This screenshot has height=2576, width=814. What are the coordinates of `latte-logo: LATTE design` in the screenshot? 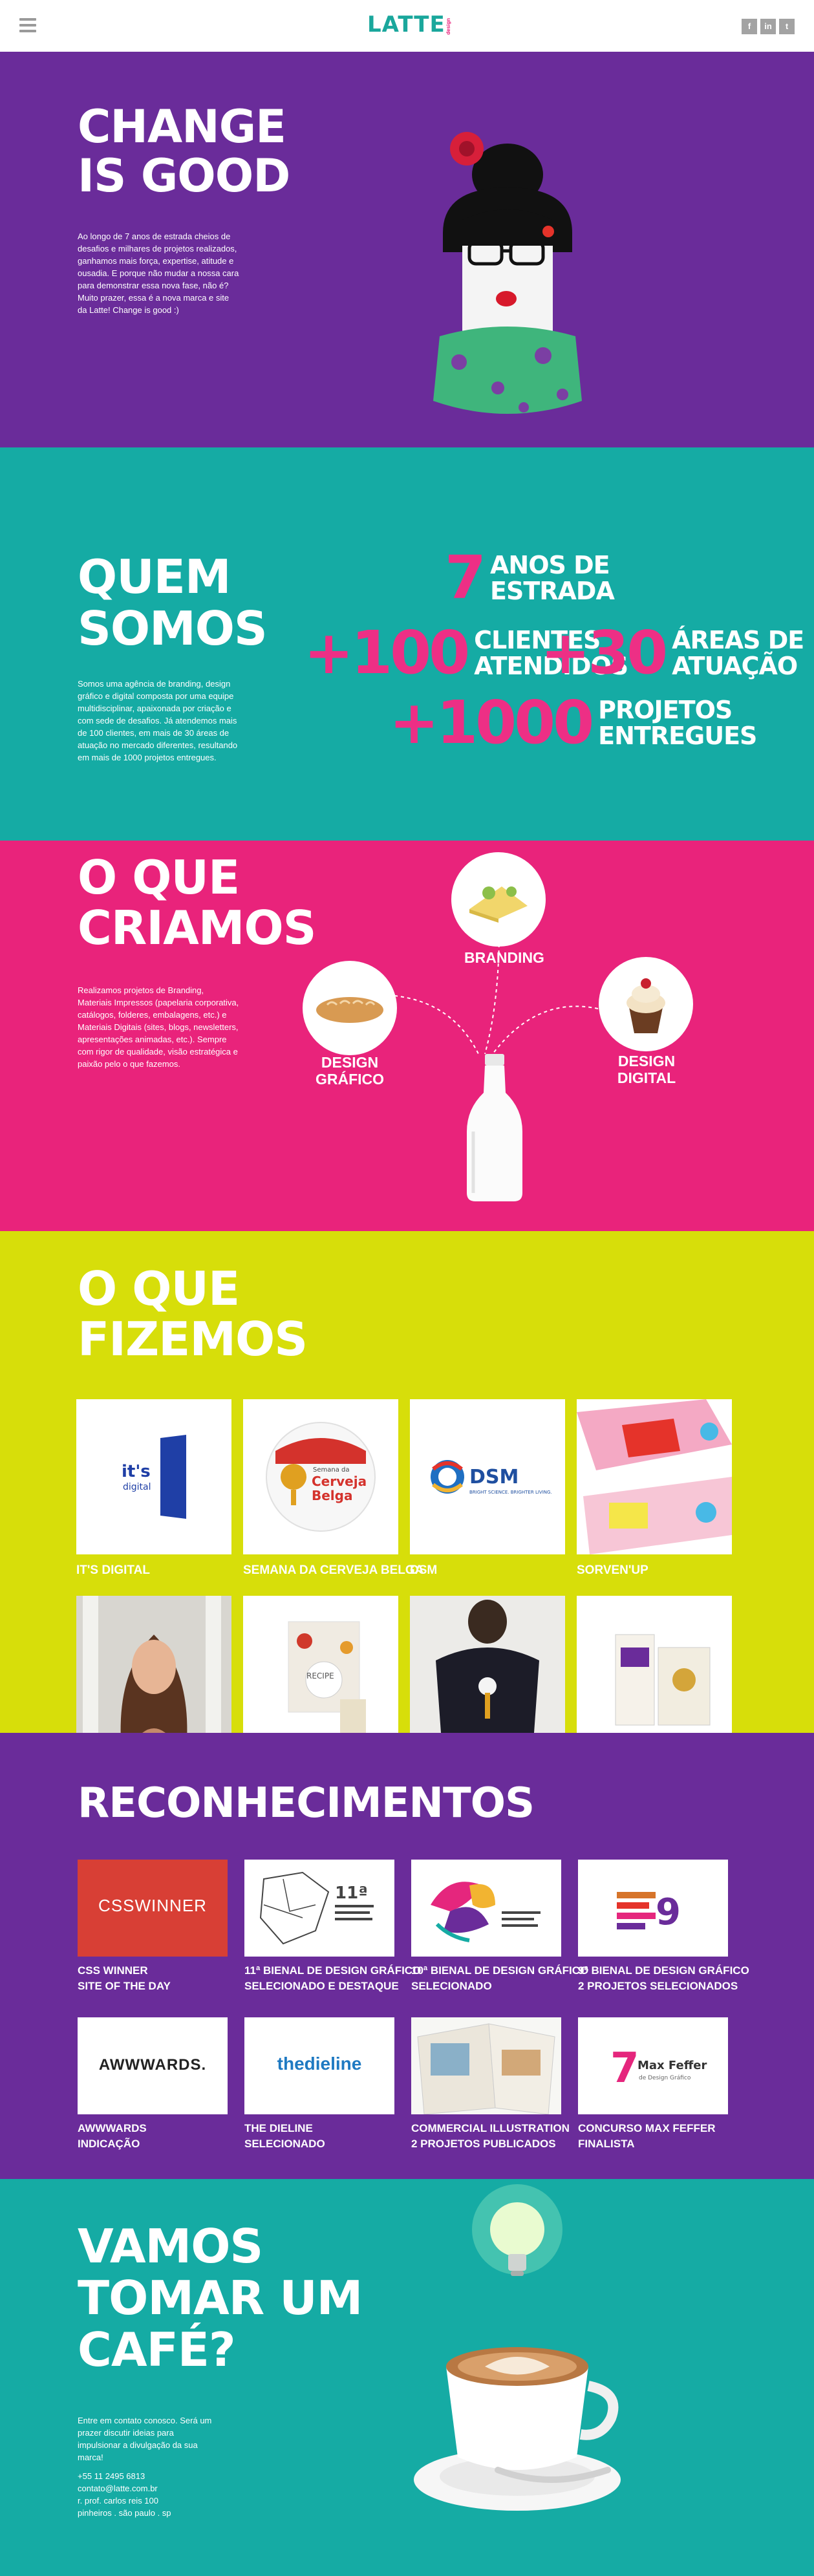 It's located at (409, 26).